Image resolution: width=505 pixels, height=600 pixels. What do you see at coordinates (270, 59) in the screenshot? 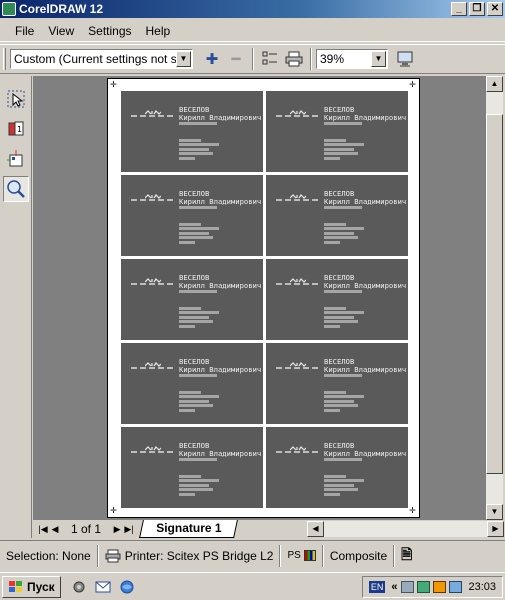
I see `print-options-icon` at bounding box center [270, 59].